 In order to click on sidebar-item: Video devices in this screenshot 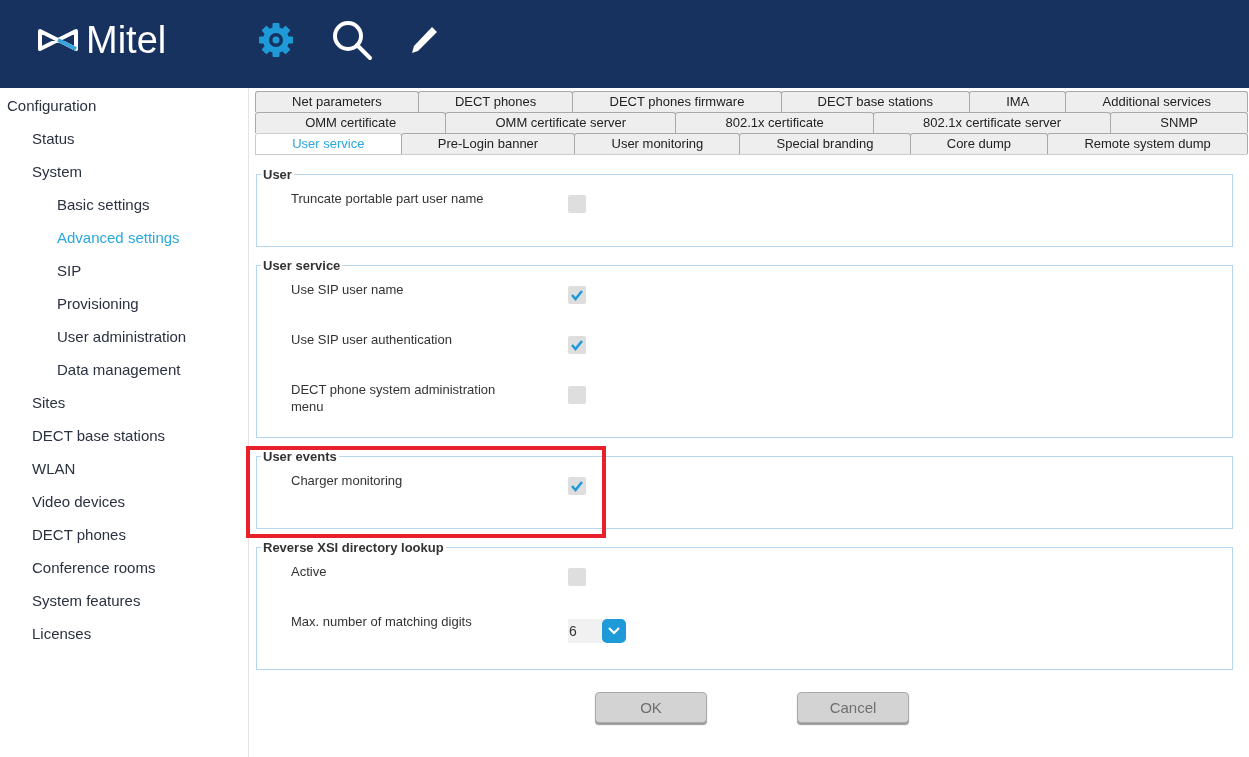, I will do `click(124, 506)`.